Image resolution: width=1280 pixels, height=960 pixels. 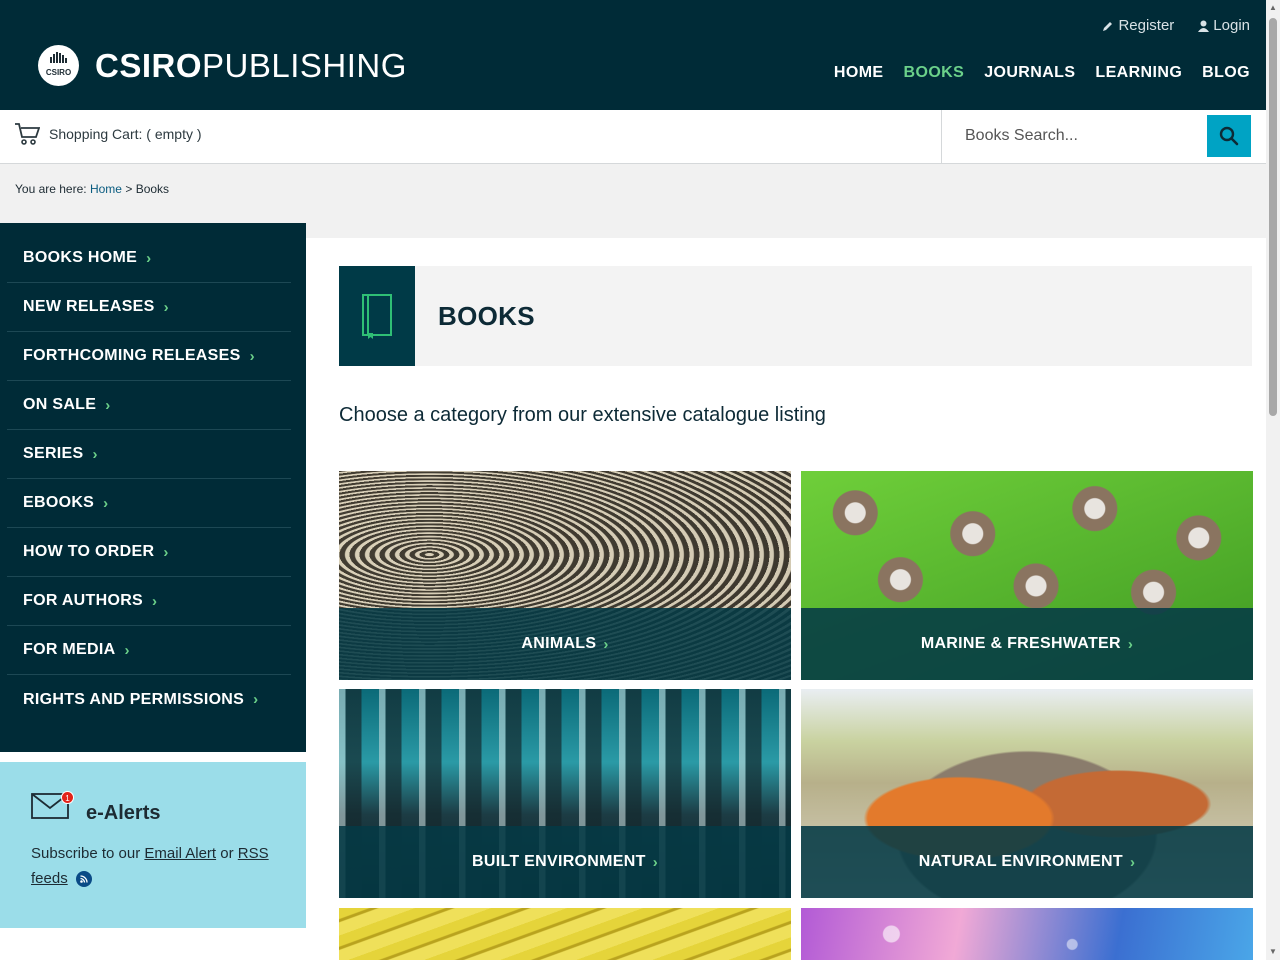 I want to click on main-nav: HOME BOOKS JOURNALS LEARNING BLOG, so click(x=1042, y=73).